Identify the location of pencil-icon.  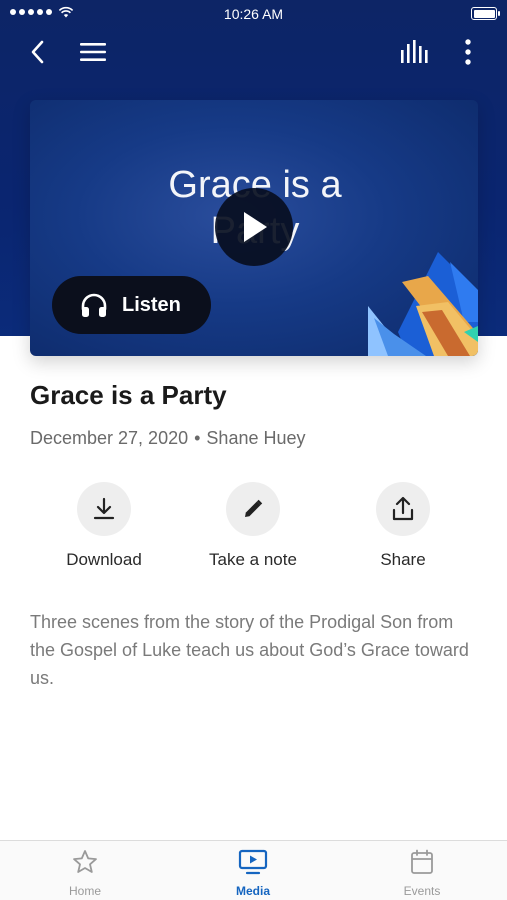
(254, 508).